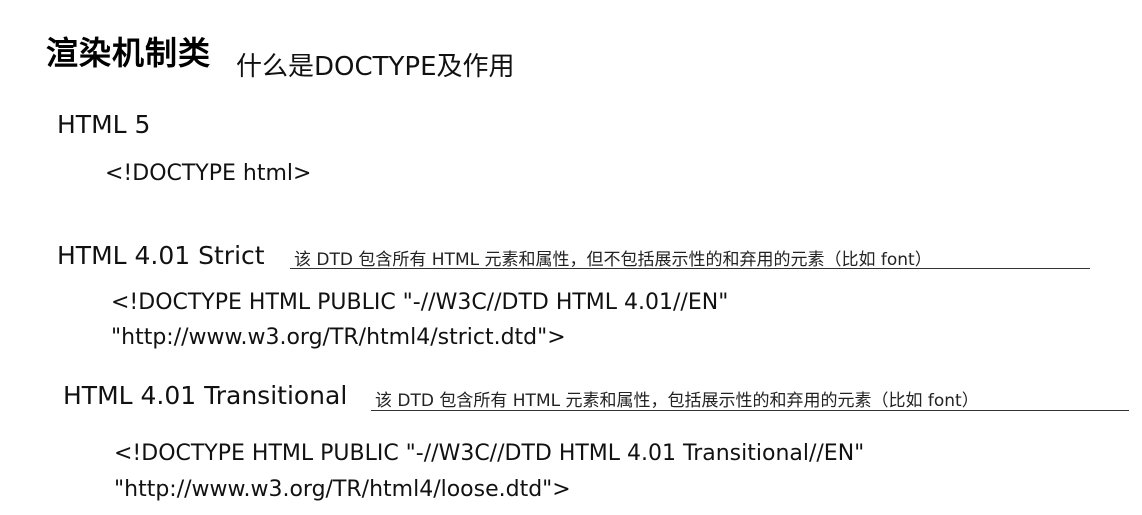 The width and height of the screenshot is (1142, 515). I want to click on page-subtitle: 什么是DOCTYPE及作用, so click(375, 67).